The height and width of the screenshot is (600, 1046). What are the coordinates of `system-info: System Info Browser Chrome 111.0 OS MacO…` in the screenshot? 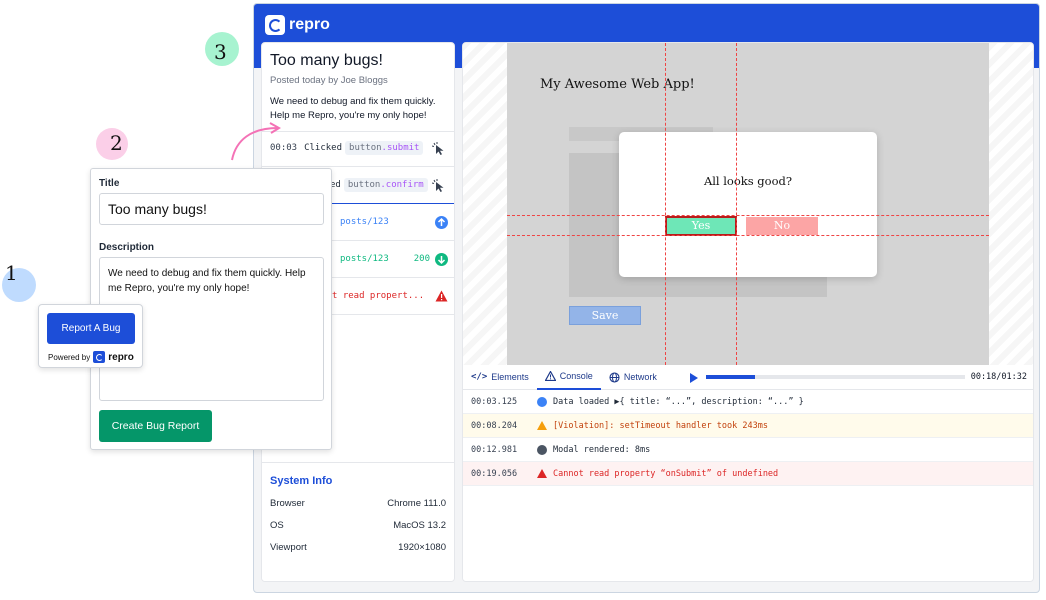 It's located at (358, 521).